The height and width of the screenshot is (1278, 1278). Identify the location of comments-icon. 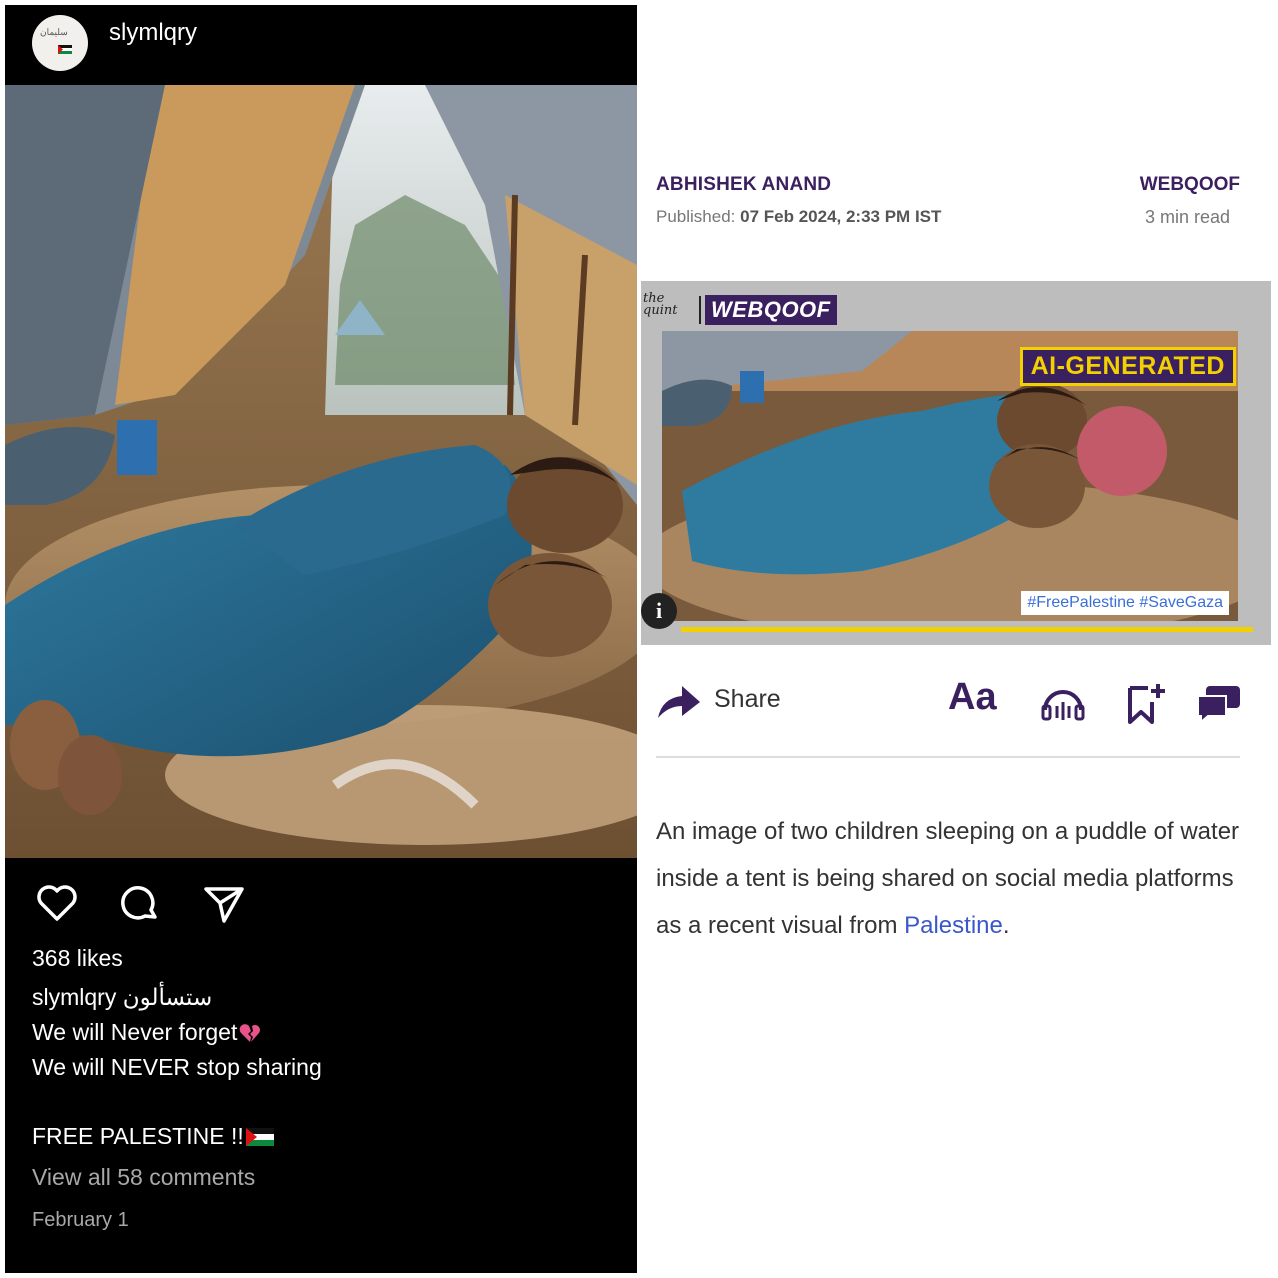
(1219, 703).